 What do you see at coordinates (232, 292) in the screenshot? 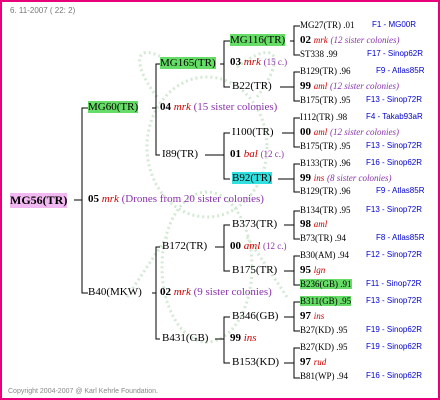
I see `gen2-lower-note: (9 sister colonies)` at bounding box center [232, 292].